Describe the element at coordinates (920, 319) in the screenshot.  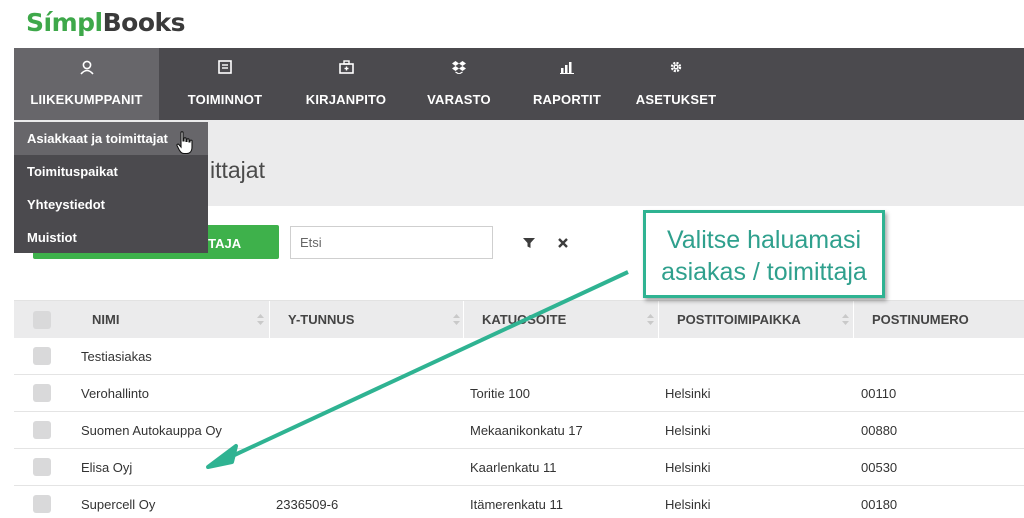
I see `column-label: POSTINUMERO` at that location.